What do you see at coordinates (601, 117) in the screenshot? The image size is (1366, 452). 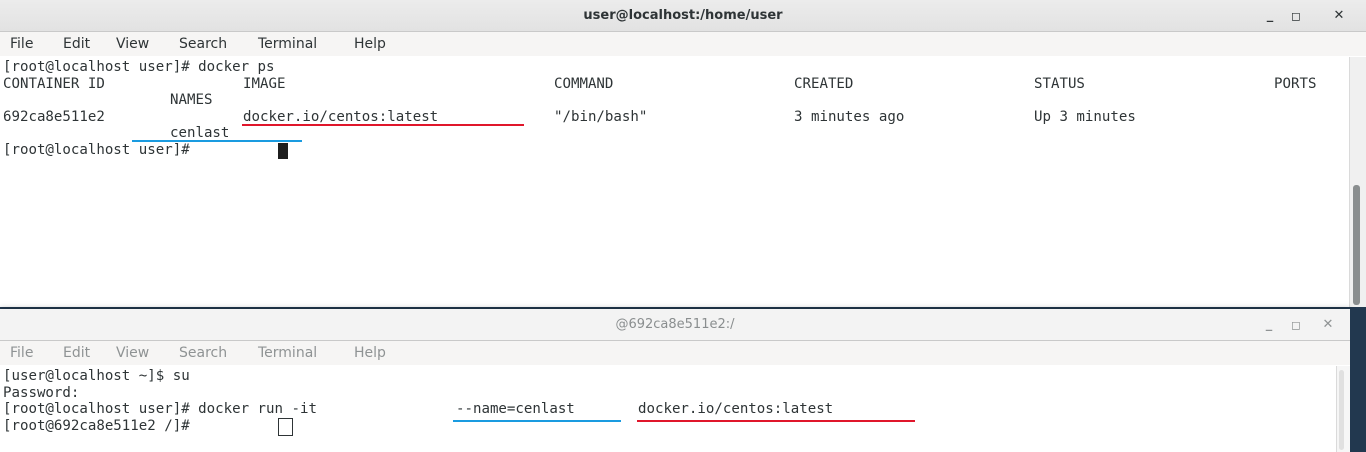 I see `row-command: "/bin/bash"` at bounding box center [601, 117].